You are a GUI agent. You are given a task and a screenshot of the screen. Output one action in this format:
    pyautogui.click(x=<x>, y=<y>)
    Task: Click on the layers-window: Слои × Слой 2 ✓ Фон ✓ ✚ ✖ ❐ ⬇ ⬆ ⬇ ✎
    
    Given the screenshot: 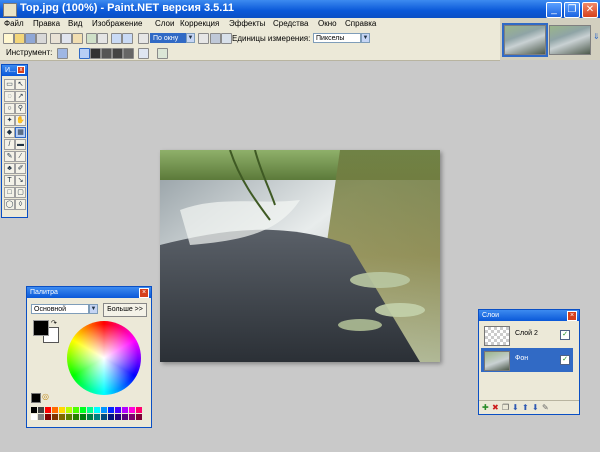 What is the action you would take?
    pyautogui.click(x=529, y=362)
    